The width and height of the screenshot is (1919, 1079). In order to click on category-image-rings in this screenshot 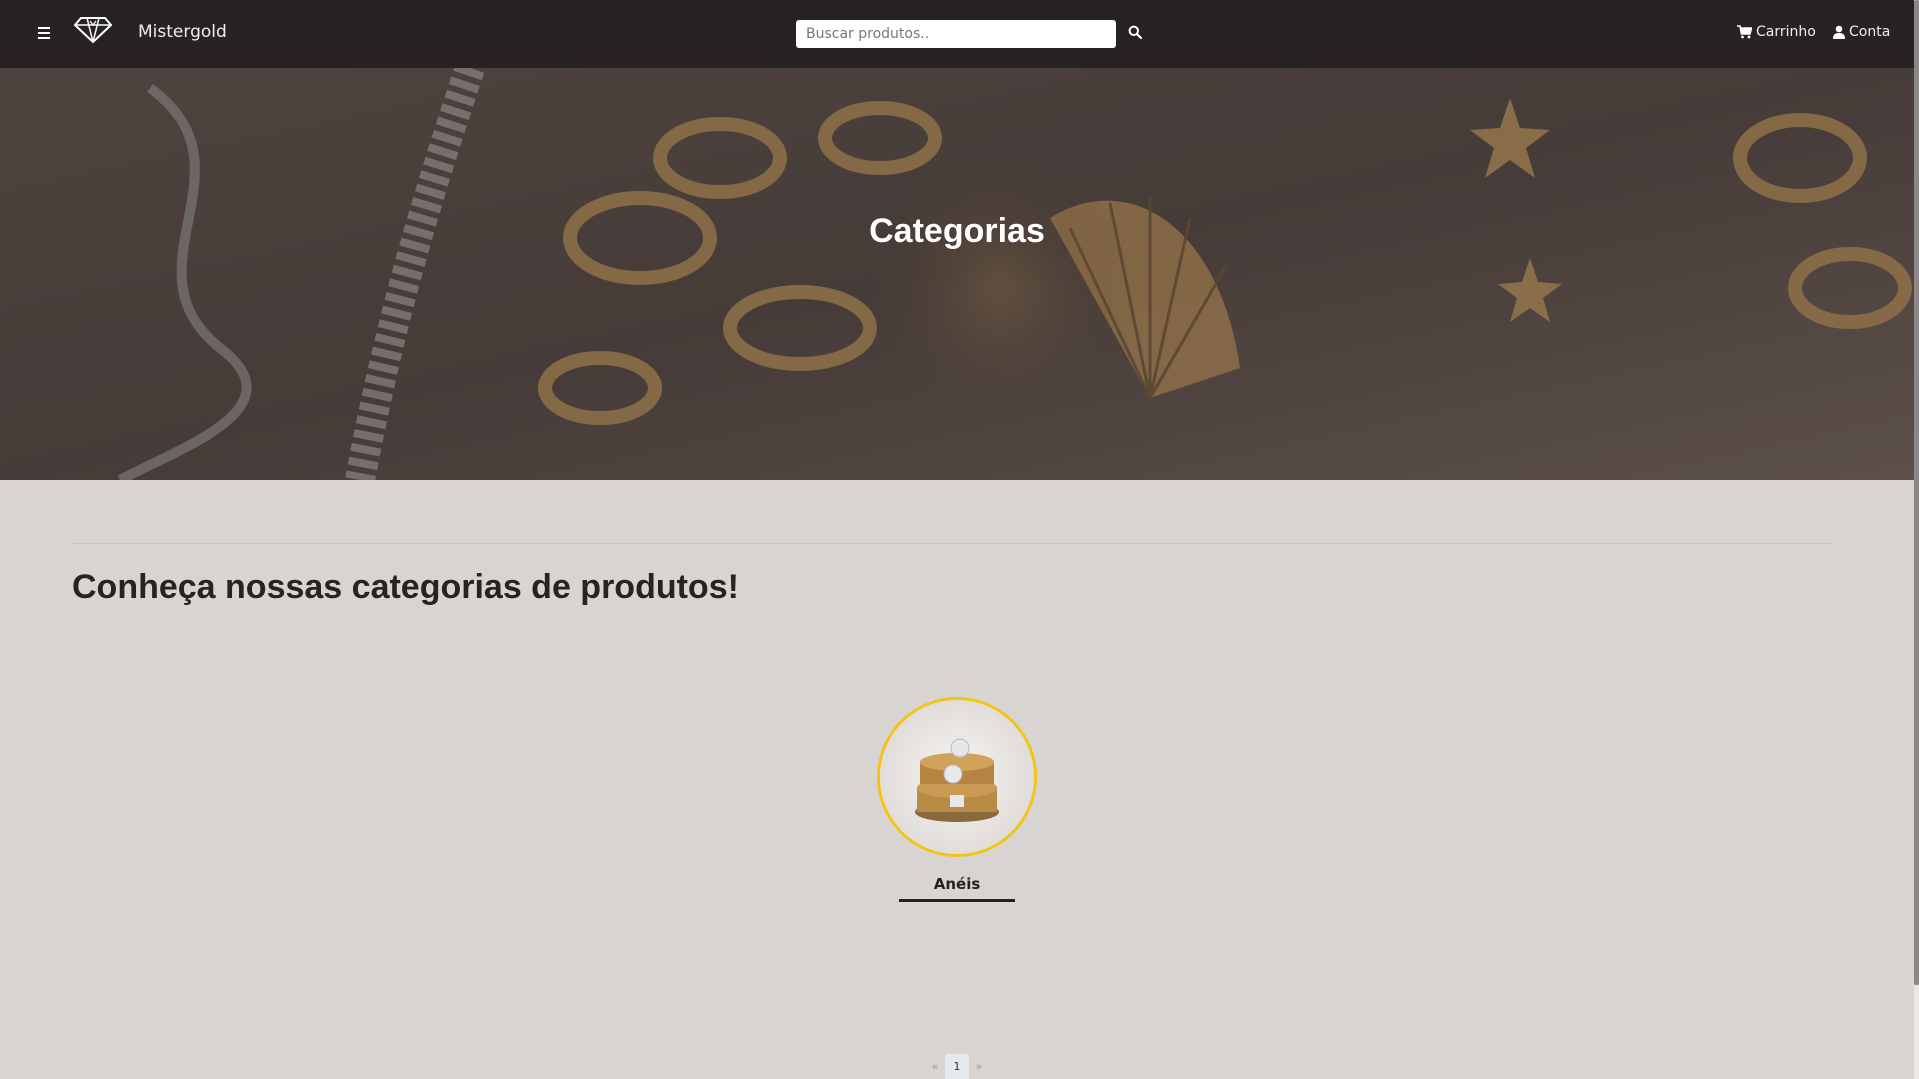, I will do `click(957, 777)`.